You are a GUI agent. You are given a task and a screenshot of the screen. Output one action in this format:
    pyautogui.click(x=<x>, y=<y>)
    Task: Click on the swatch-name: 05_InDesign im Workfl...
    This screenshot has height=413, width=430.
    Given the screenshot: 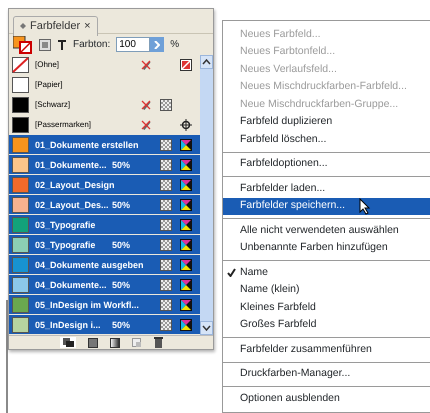 What is the action you would take?
    pyautogui.click(x=87, y=304)
    